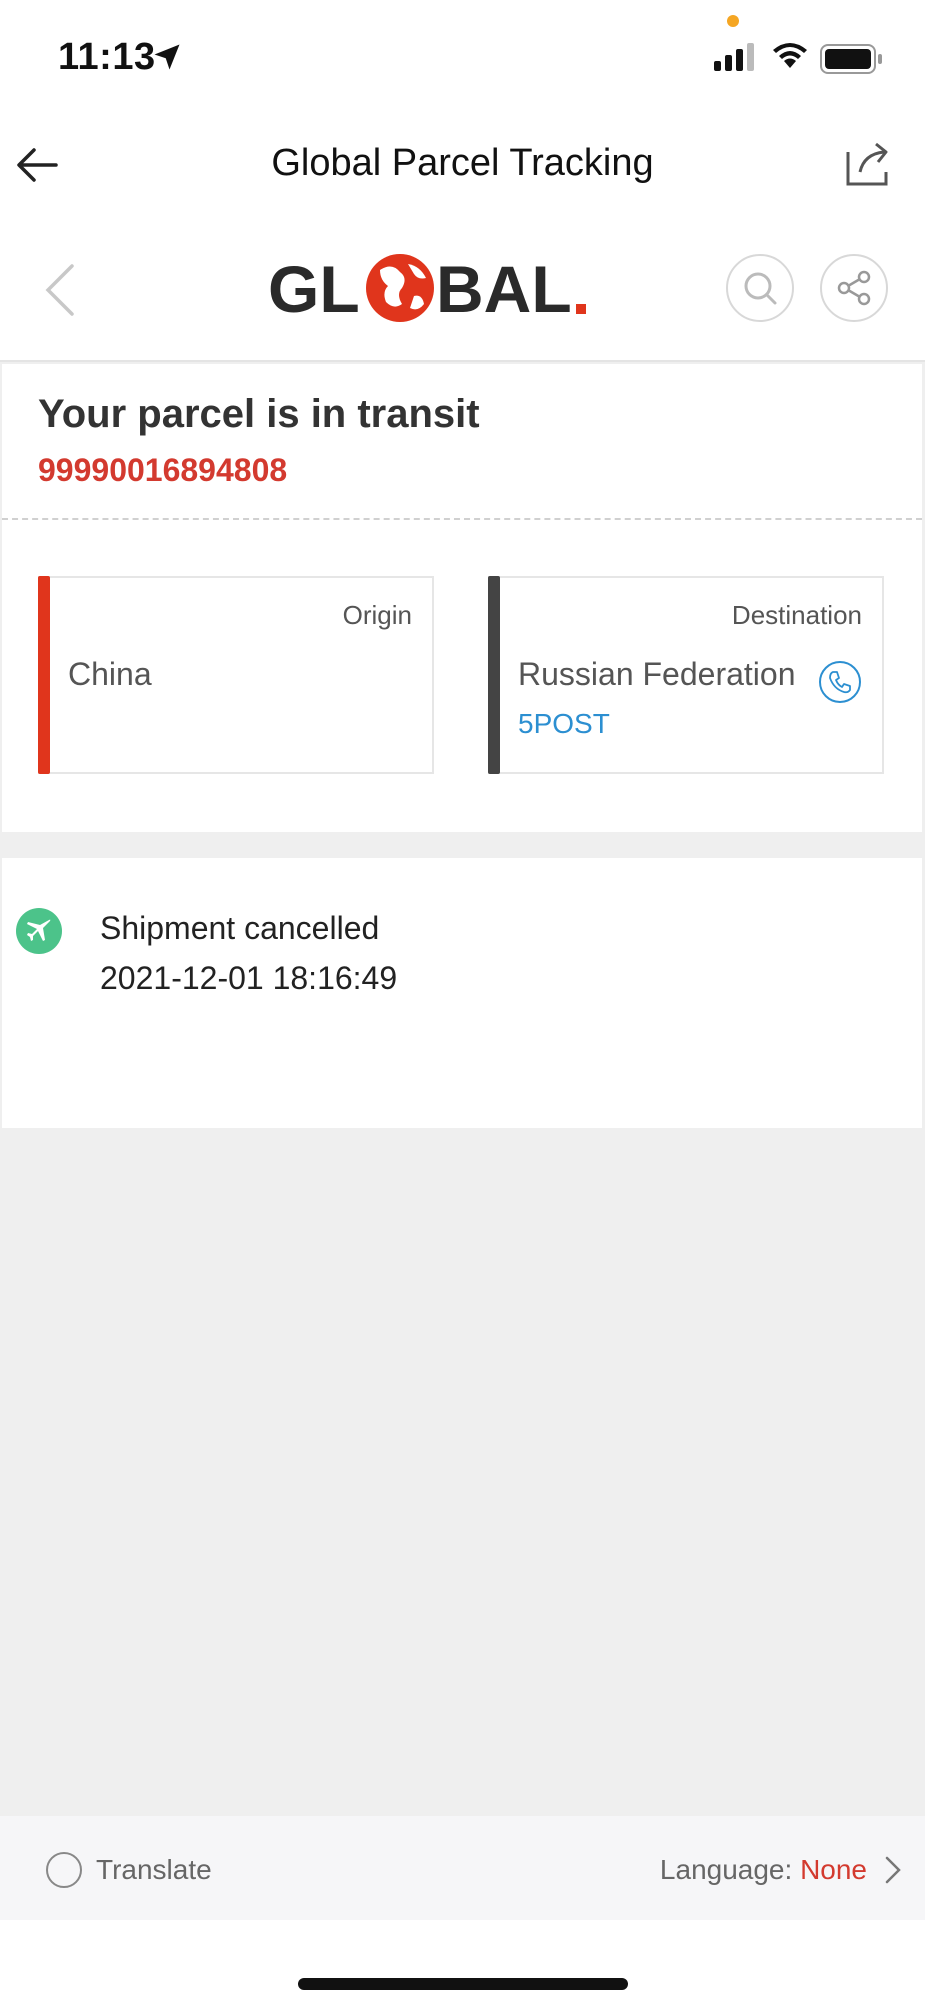 The image size is (925, 2000). Describe the element at coordinates (240, 928) in the screenshot. I see `event-status: Shipment cancelled` at that location.